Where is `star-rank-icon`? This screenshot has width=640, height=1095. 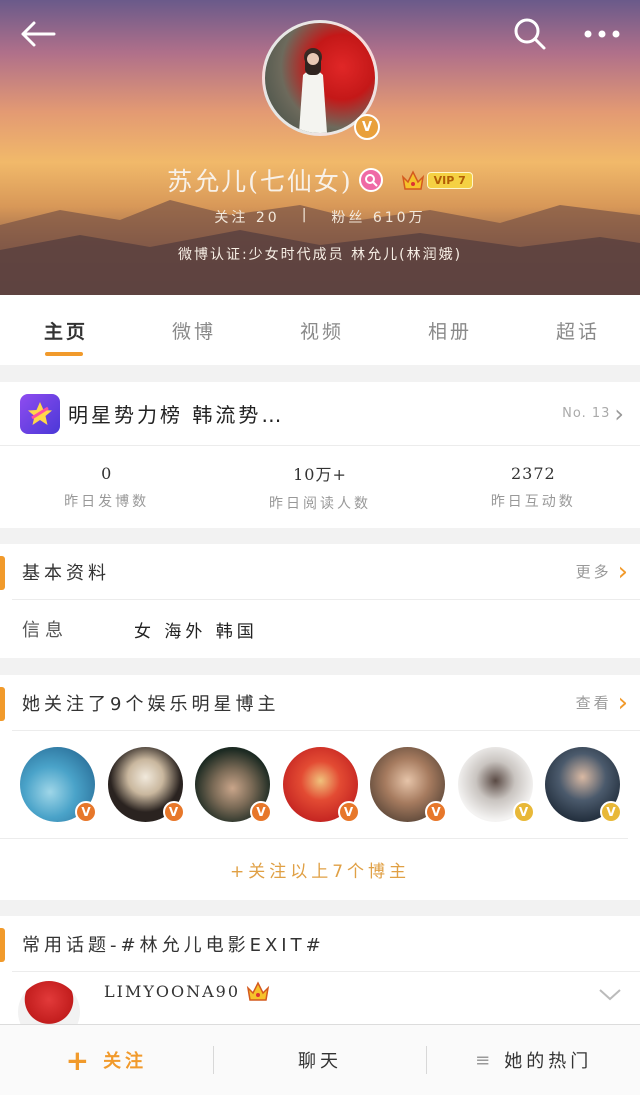 star-rank-icon is located at coordinates (40, 413).